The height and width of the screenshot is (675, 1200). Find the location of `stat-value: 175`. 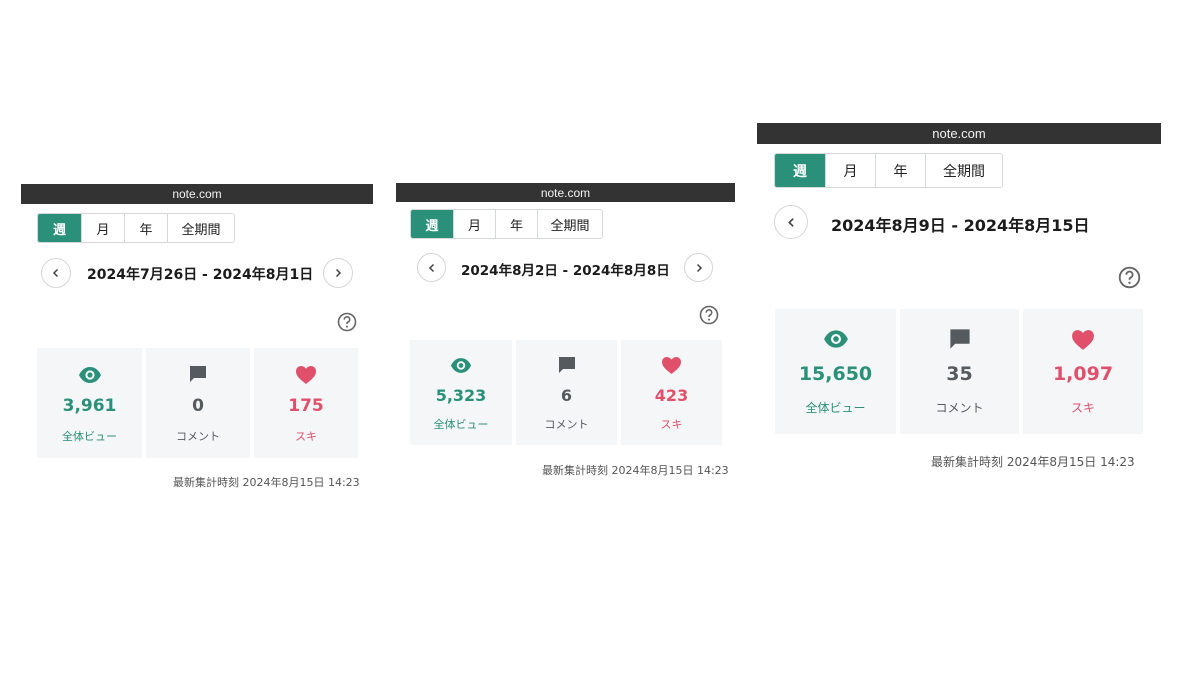

stat-value: 175 is located at coordinates (306, 406).